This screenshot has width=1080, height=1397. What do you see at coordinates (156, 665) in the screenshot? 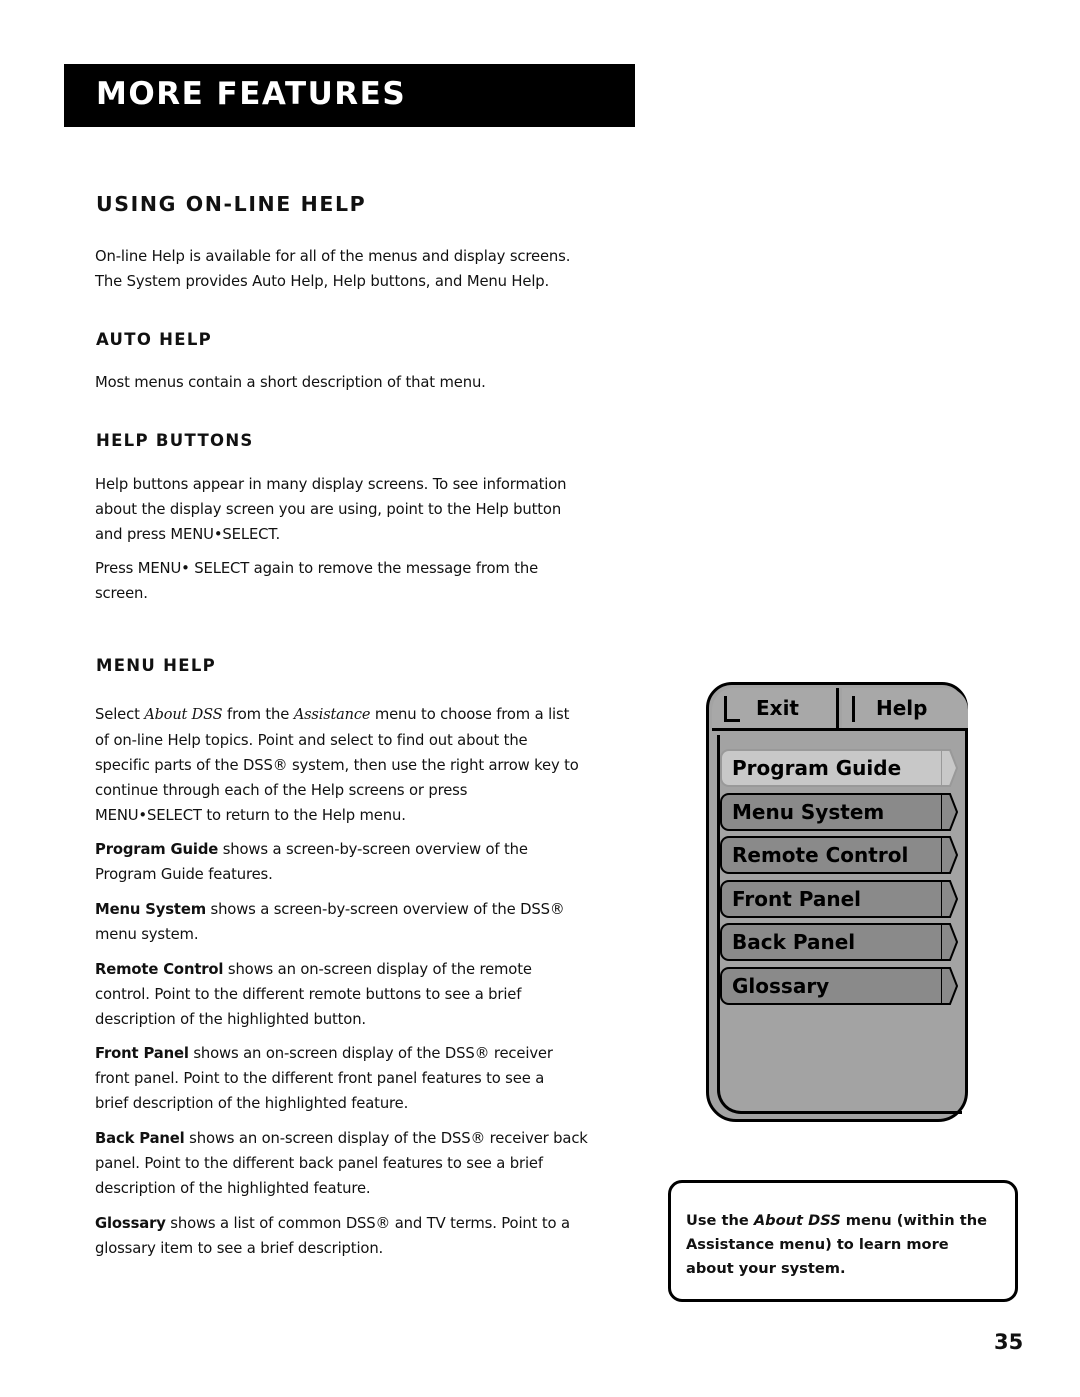
I see `menu-help-heading: Menu Help` at bounding box center [156, 665].